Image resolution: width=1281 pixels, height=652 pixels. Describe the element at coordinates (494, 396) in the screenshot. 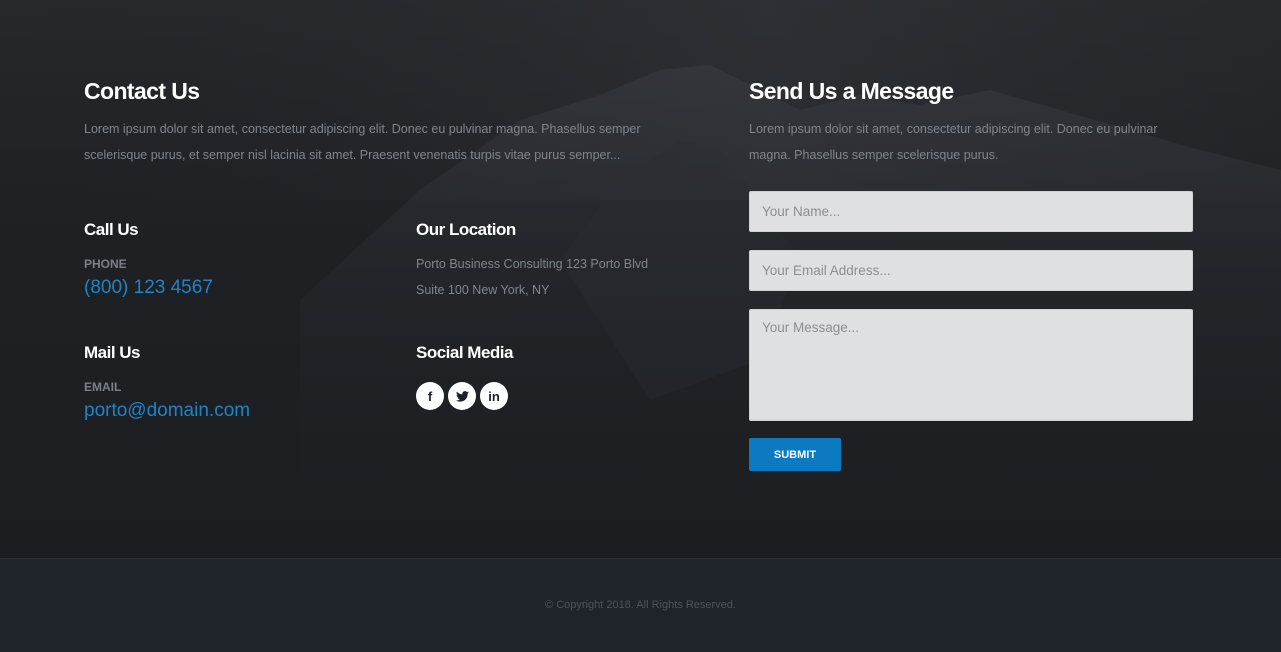

I see `linkedin-icon: in` at that location.